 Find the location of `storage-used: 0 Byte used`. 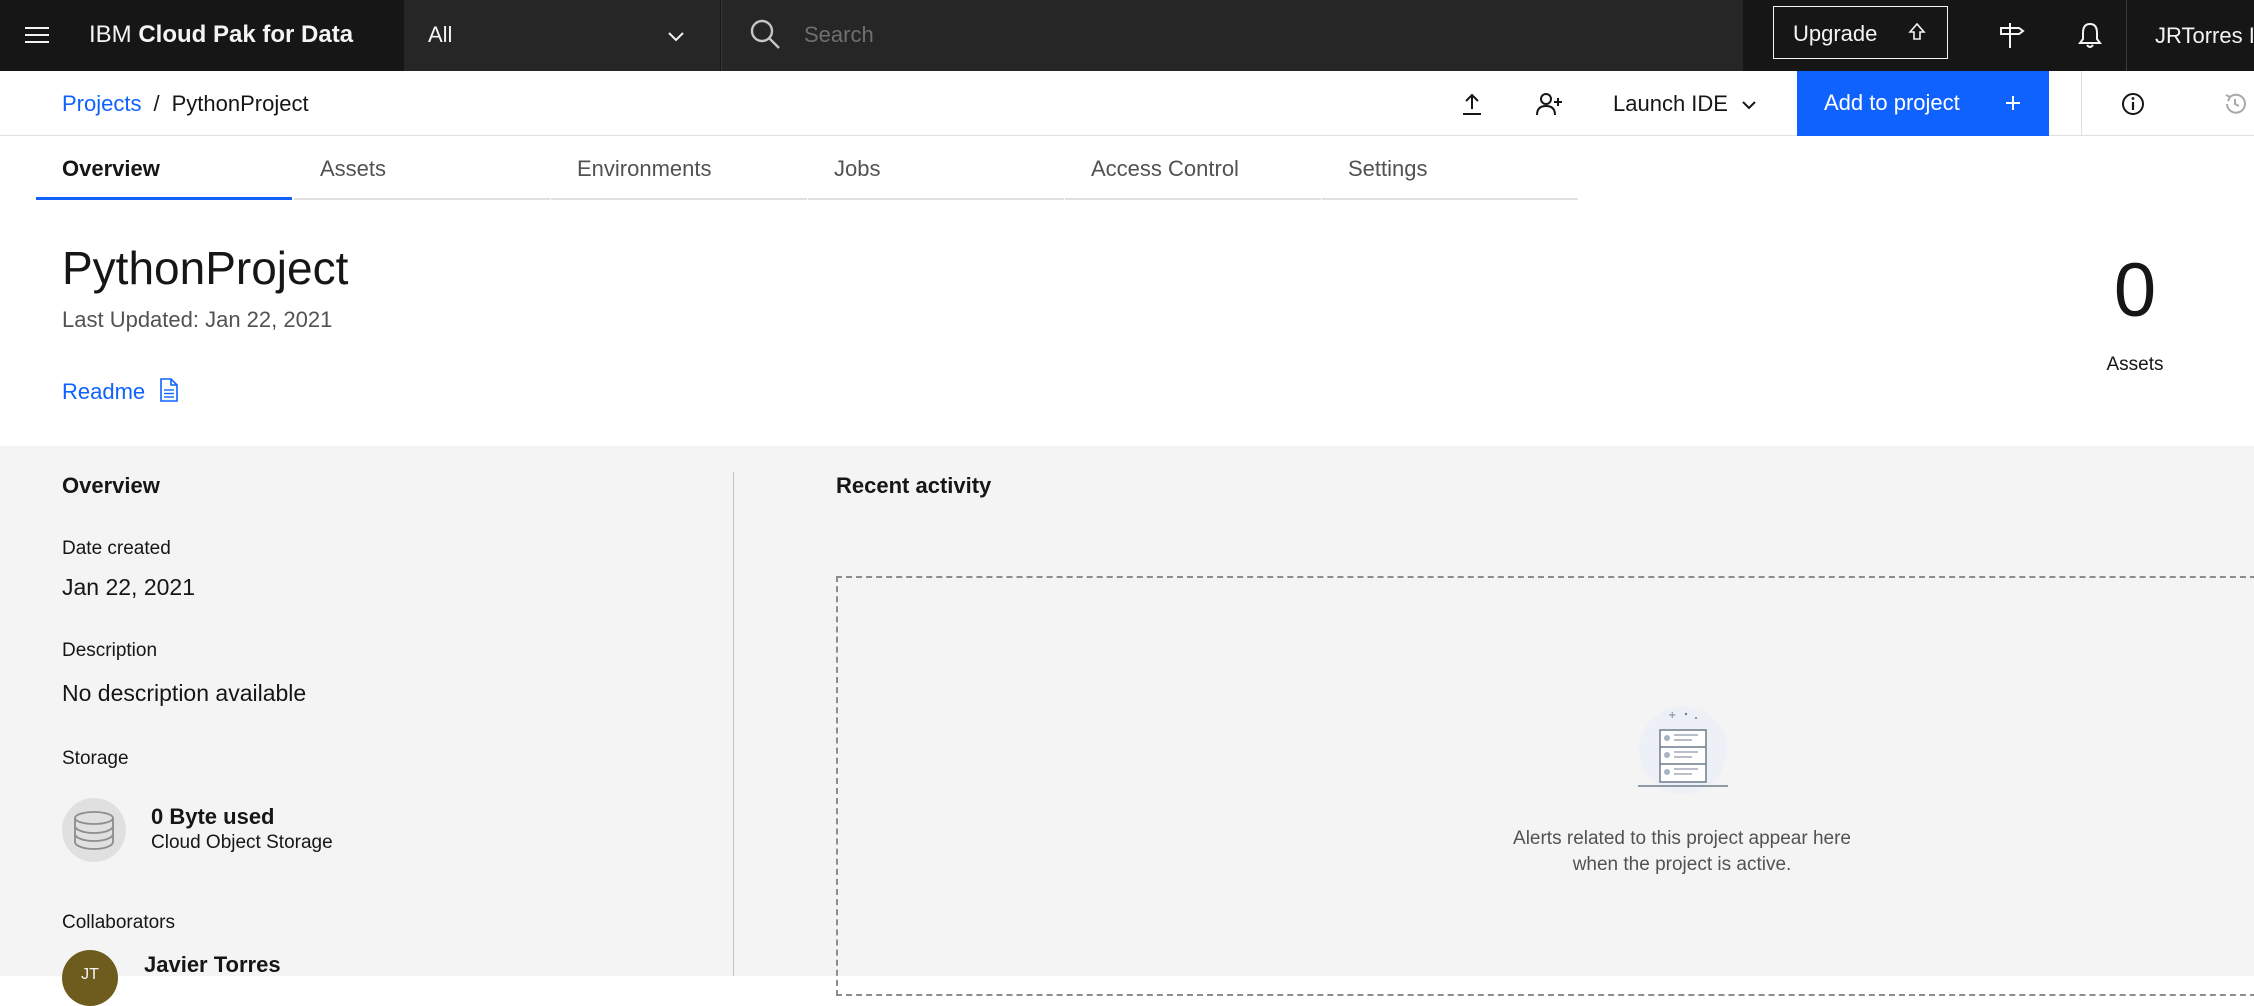

storage-used: 0 Byte used is located at coordinates (213, 816).